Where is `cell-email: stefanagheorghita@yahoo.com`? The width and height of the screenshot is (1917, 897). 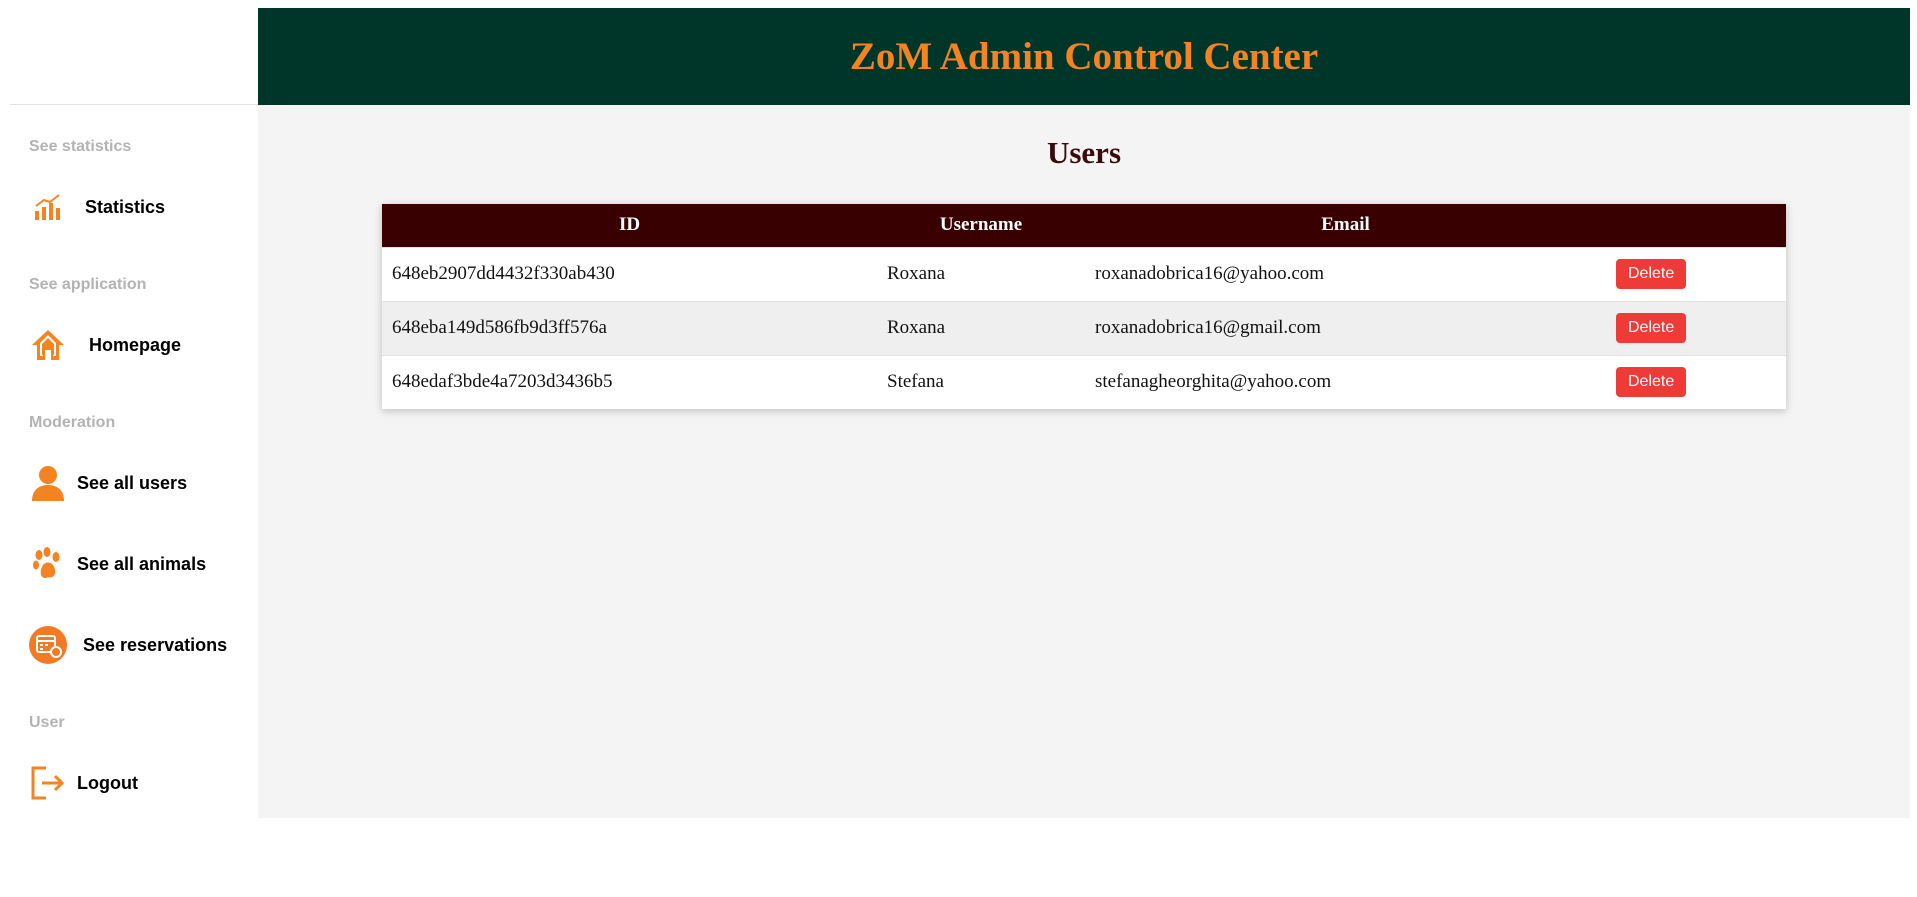
cell-email: stefanagheorghita@yahoo.com is located at coordinates (1213, 381).